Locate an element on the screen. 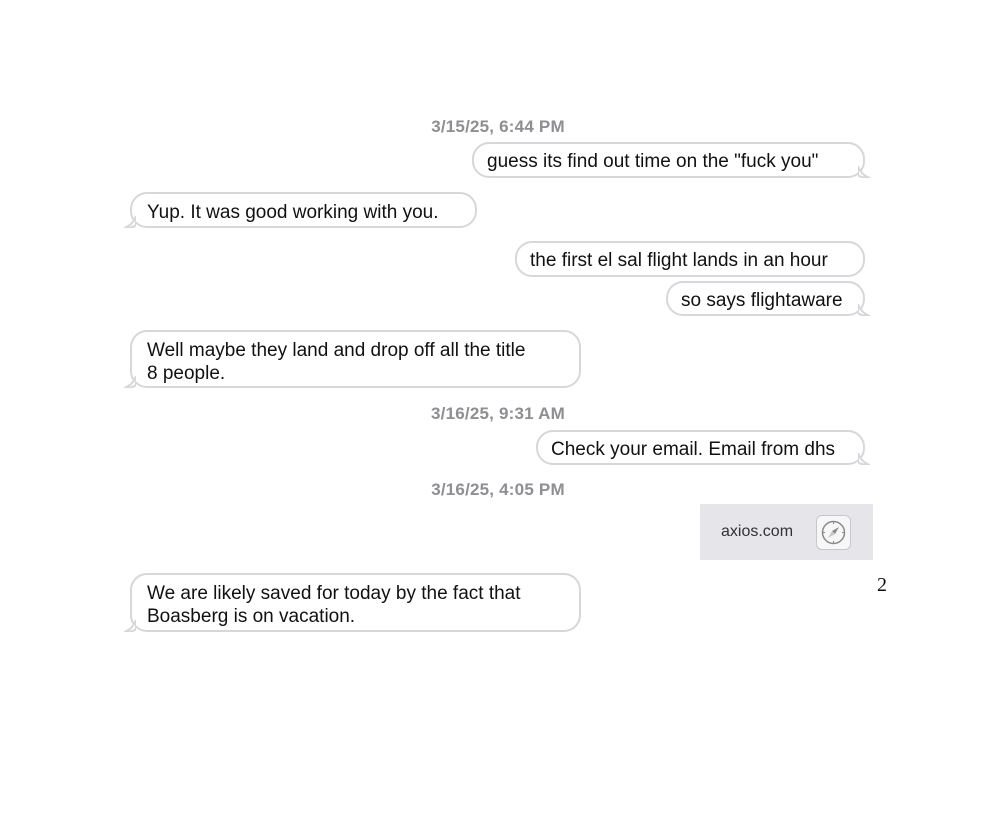 This screenshot has height=836, width=1000. message-text: Yup. It was good working with you. is located at coordinates (293, 212).